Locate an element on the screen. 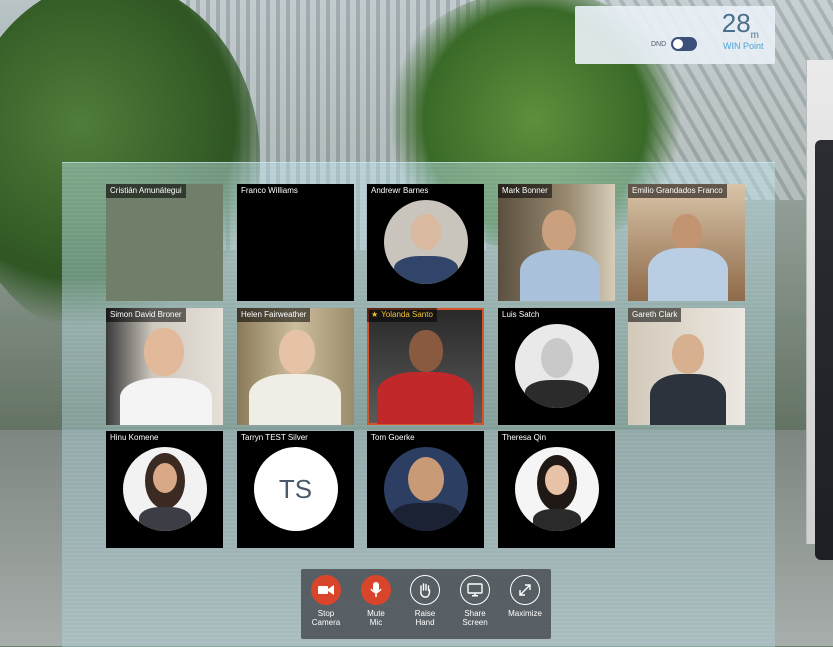 The image size is (833, 647). participant-name: Tom Goerke is located at coordinates (393, 438).